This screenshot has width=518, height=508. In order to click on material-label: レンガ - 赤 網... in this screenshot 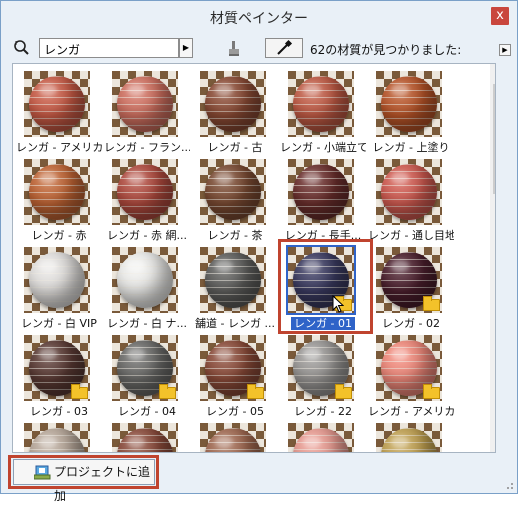, I will do `click(147, 235)`.